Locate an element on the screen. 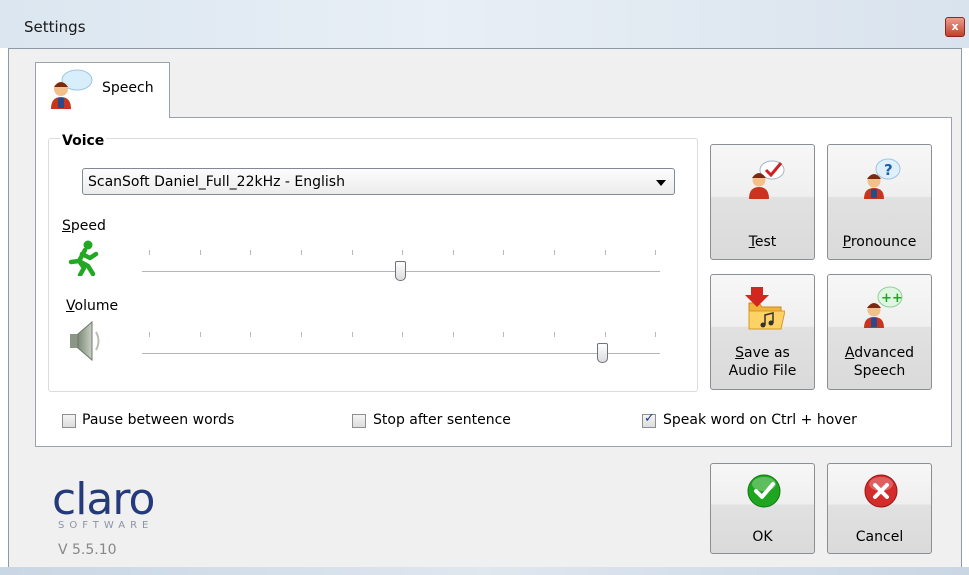  voice-select-value: ScanSoft Daniel_Full_22kHz - English is located at coordinates (216, 182).